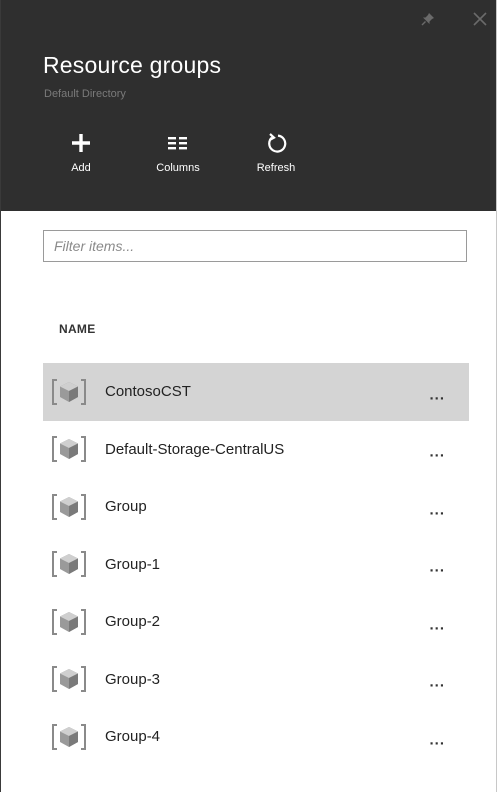  I want to click on blade-title: Resource groups, so click(132, 65).